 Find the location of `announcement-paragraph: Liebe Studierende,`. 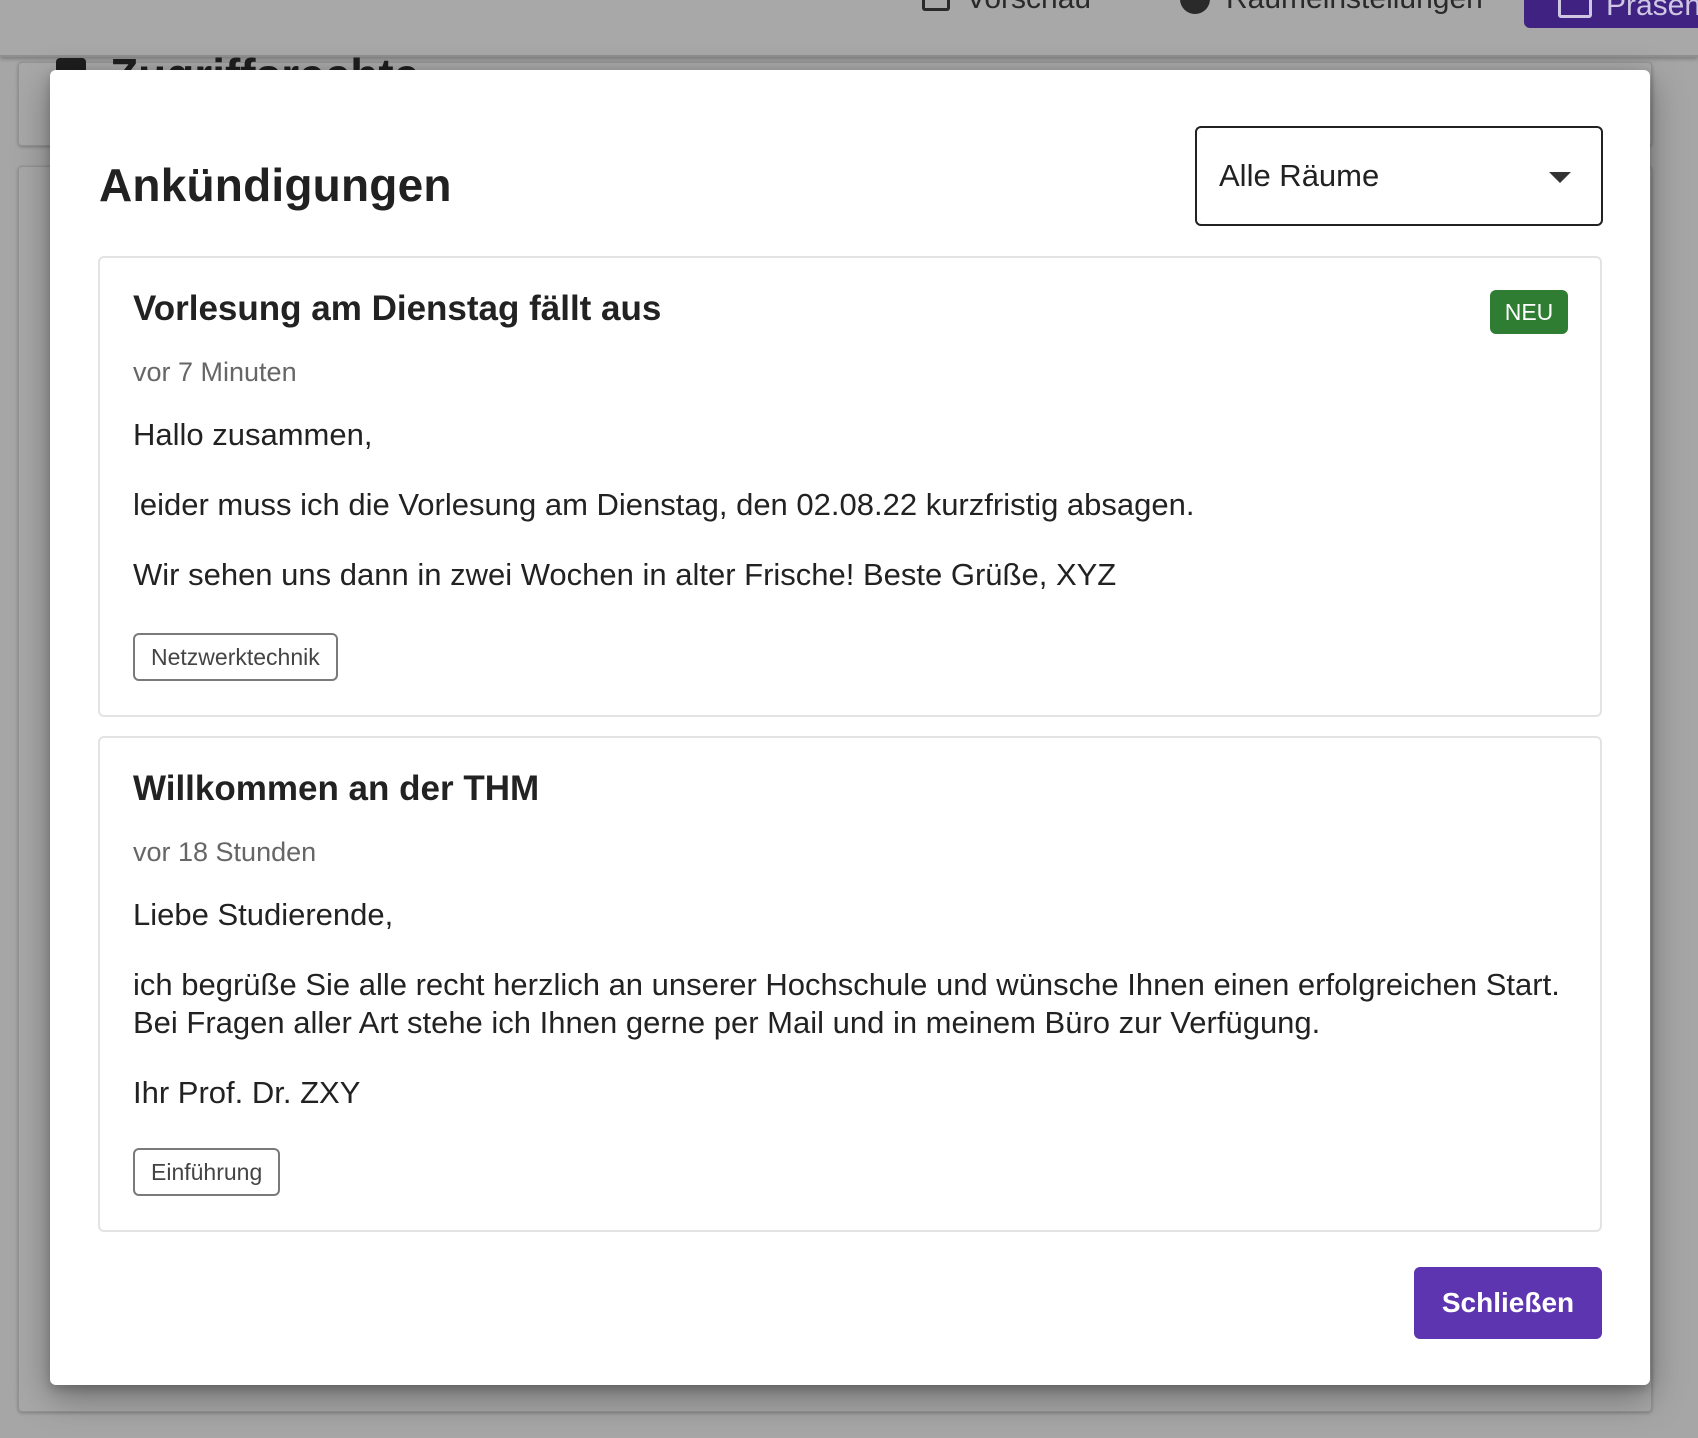

announcement-paragraph: Liebe Studierende, is located at coordinates (263, 914).